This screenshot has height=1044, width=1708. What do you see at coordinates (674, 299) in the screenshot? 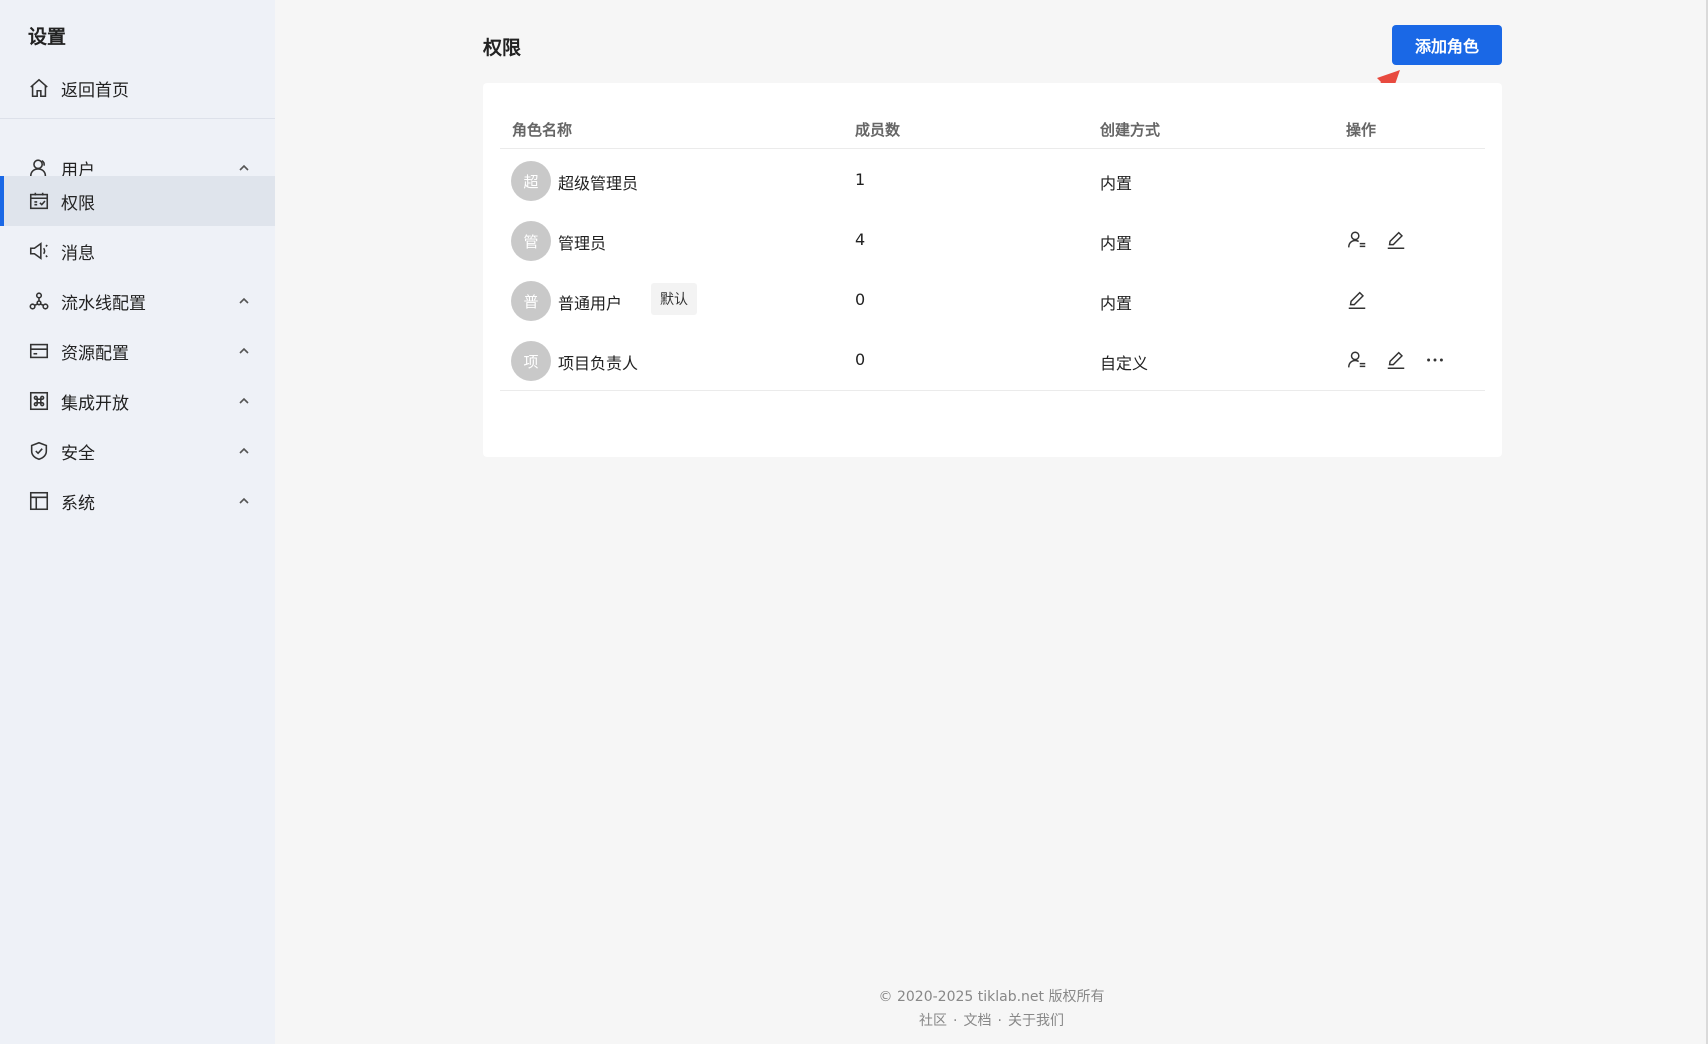
I see `default-tag: 默认` at bounding box center [674, 299].